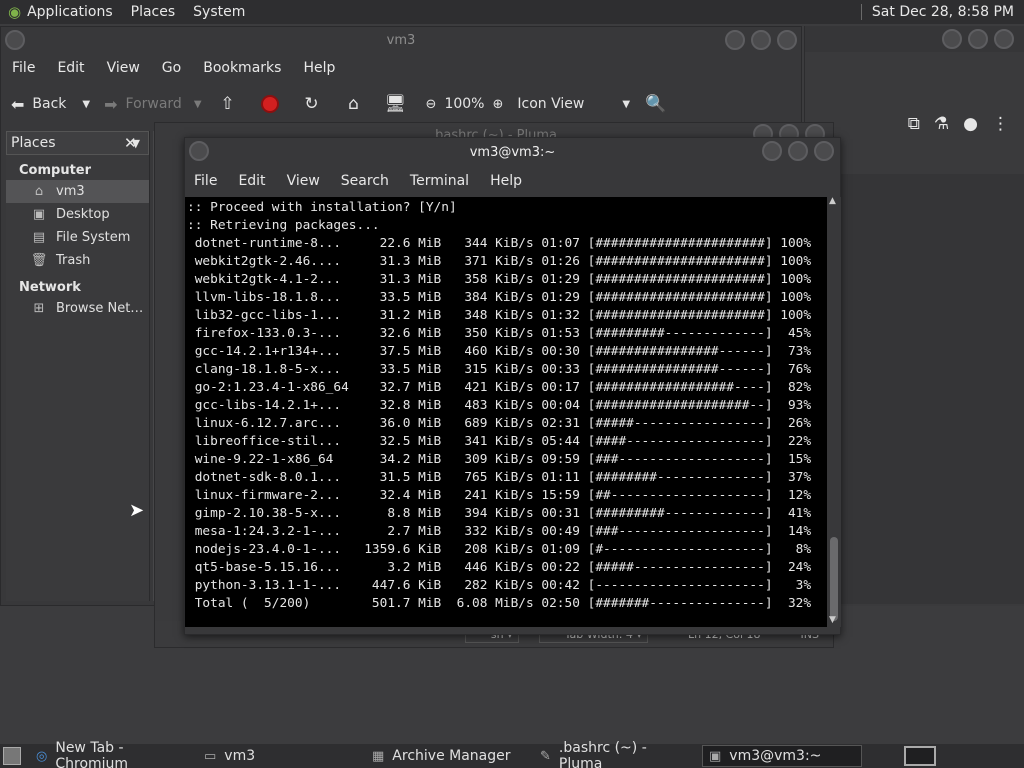 Image resolution: width=1024 pixels, height=768 pixels. I want to click on terminal-line: :: Proceed with installation? [Y/n], so click(322, 207).